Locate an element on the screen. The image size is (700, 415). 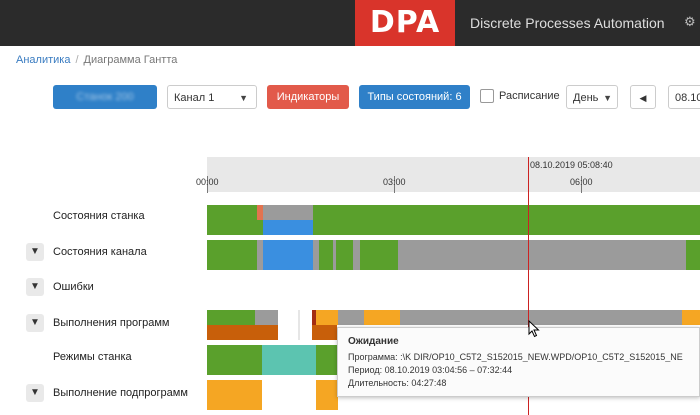
breadcrumb: Аналитика / Диаграмма Гантта is located at coordinates (96, 60).